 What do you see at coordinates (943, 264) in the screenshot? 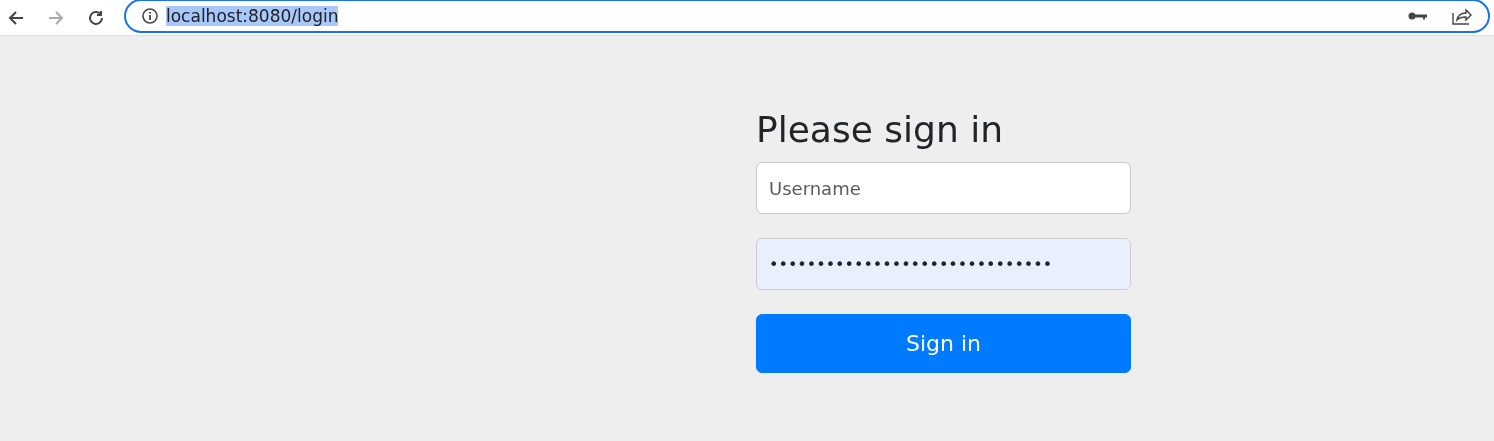
I see `password-field: ••••••••••••••••••••••••••••••` at bounding box center [943, 264].